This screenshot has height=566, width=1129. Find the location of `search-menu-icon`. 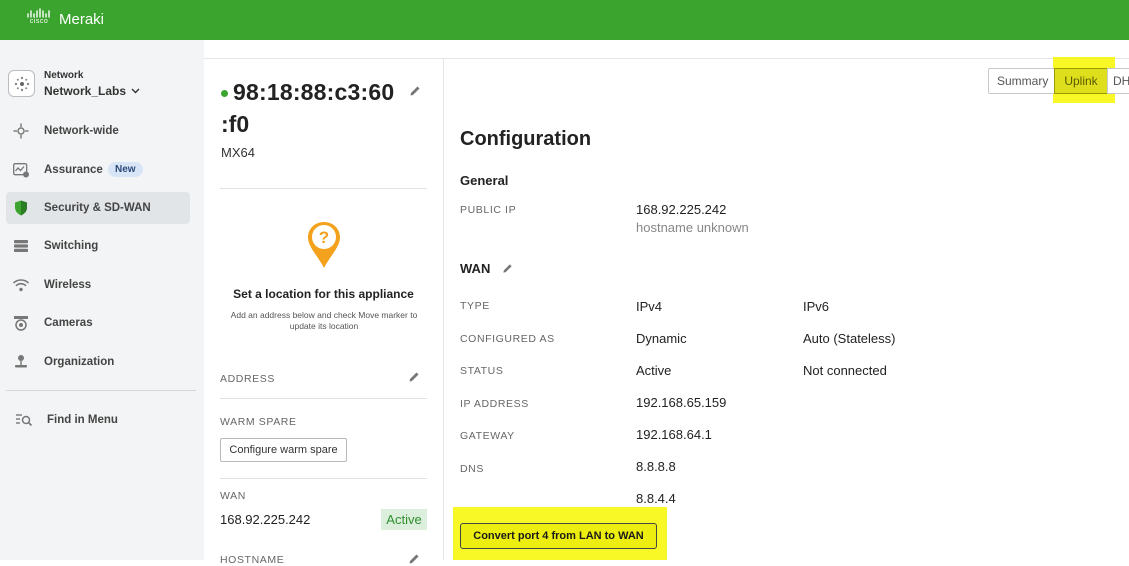

search-menu-icon is located at coordinates (24, 420).